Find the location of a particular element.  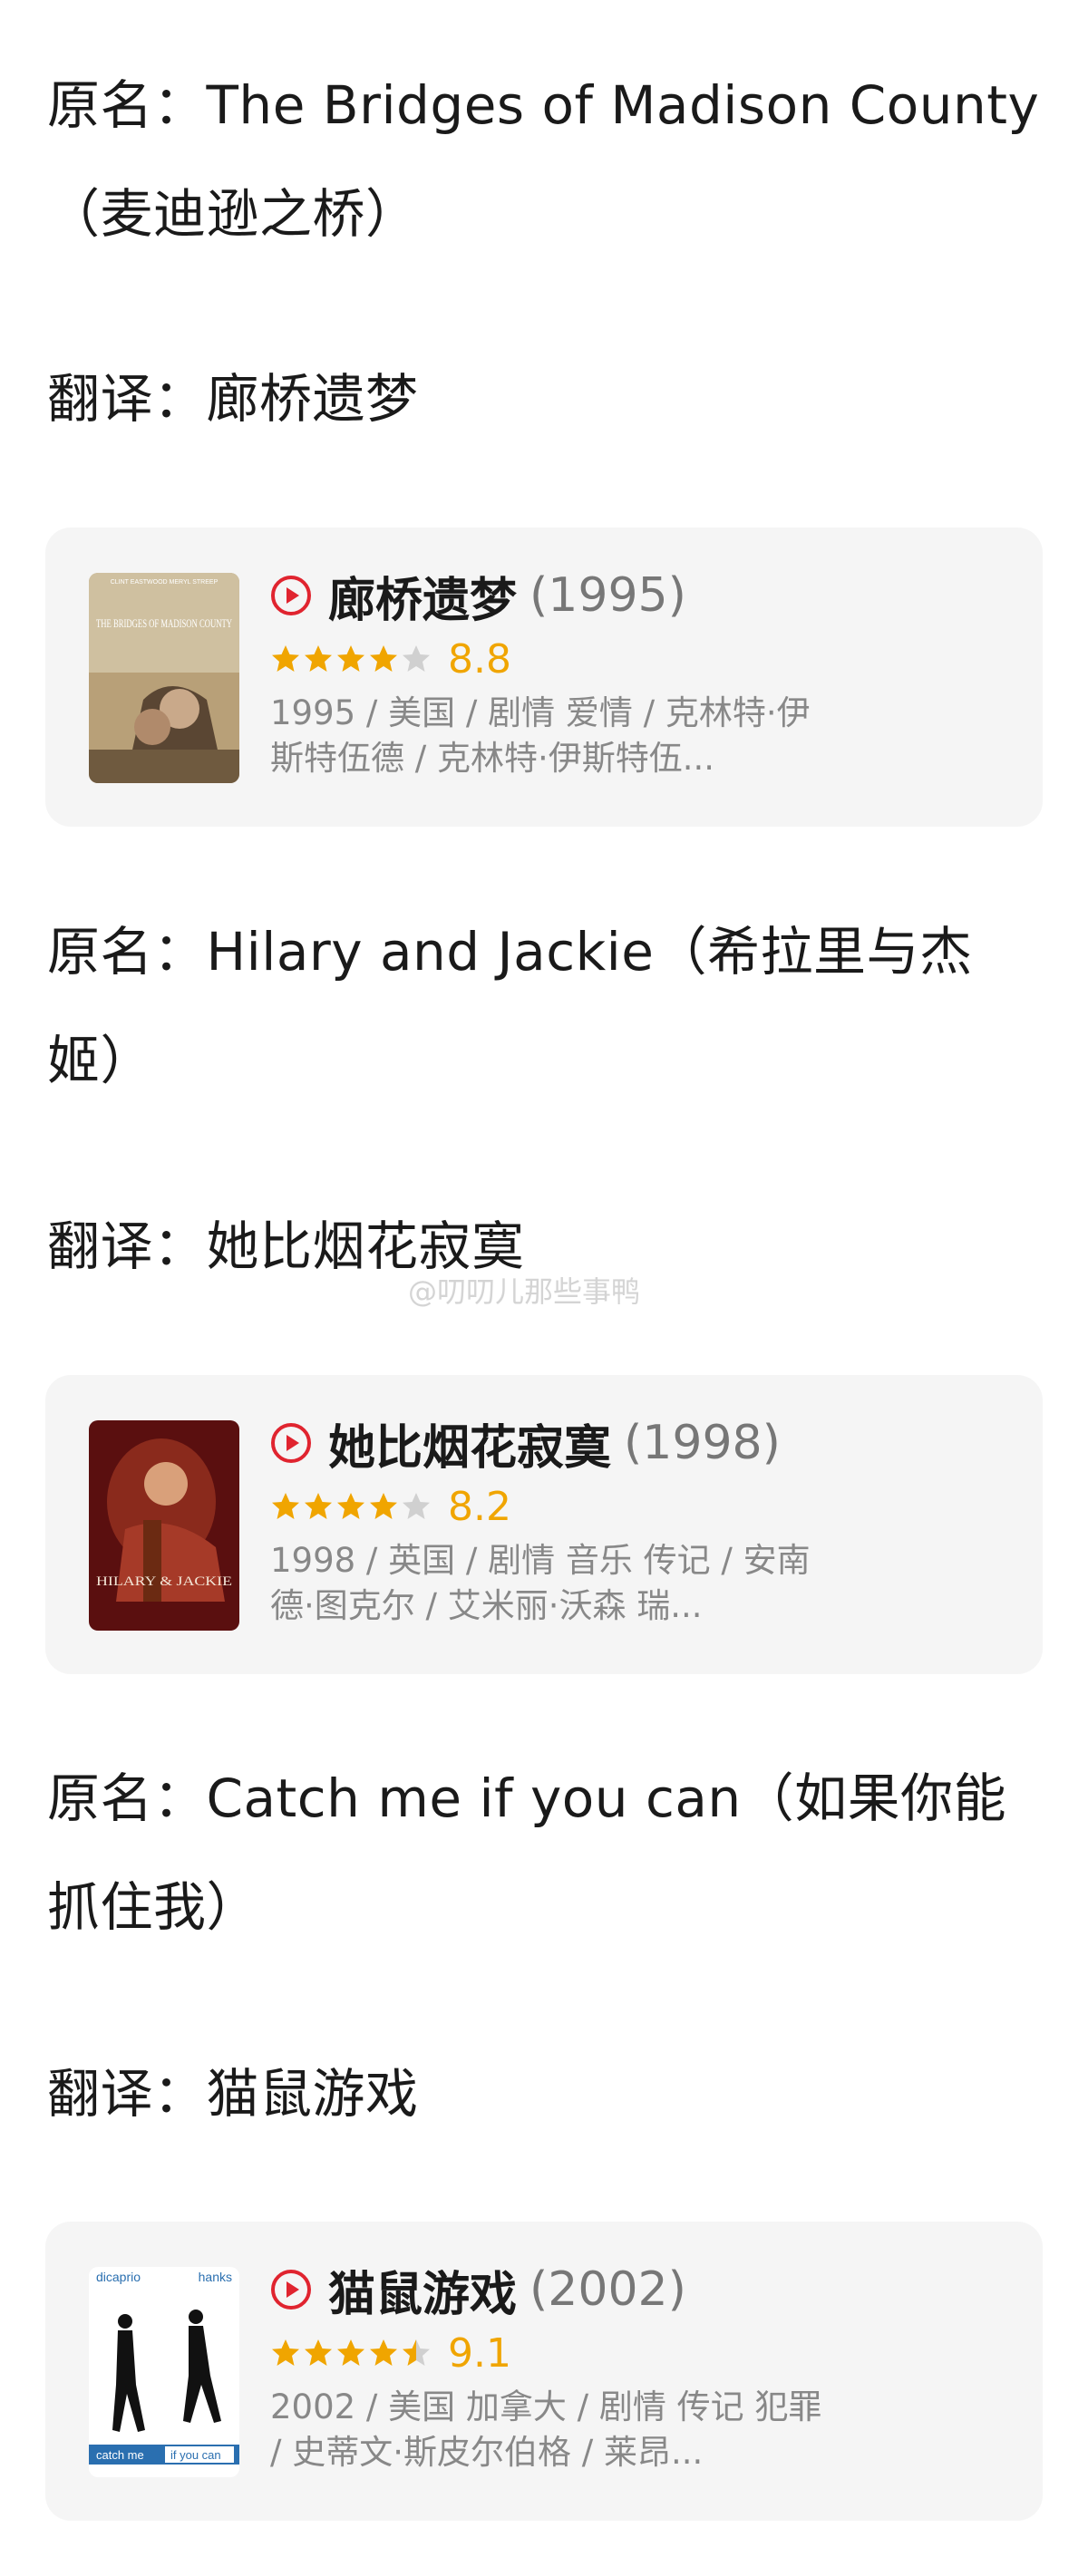

poster-title-text: HILARY & JACKIE is located at coordinates (164, 1581).